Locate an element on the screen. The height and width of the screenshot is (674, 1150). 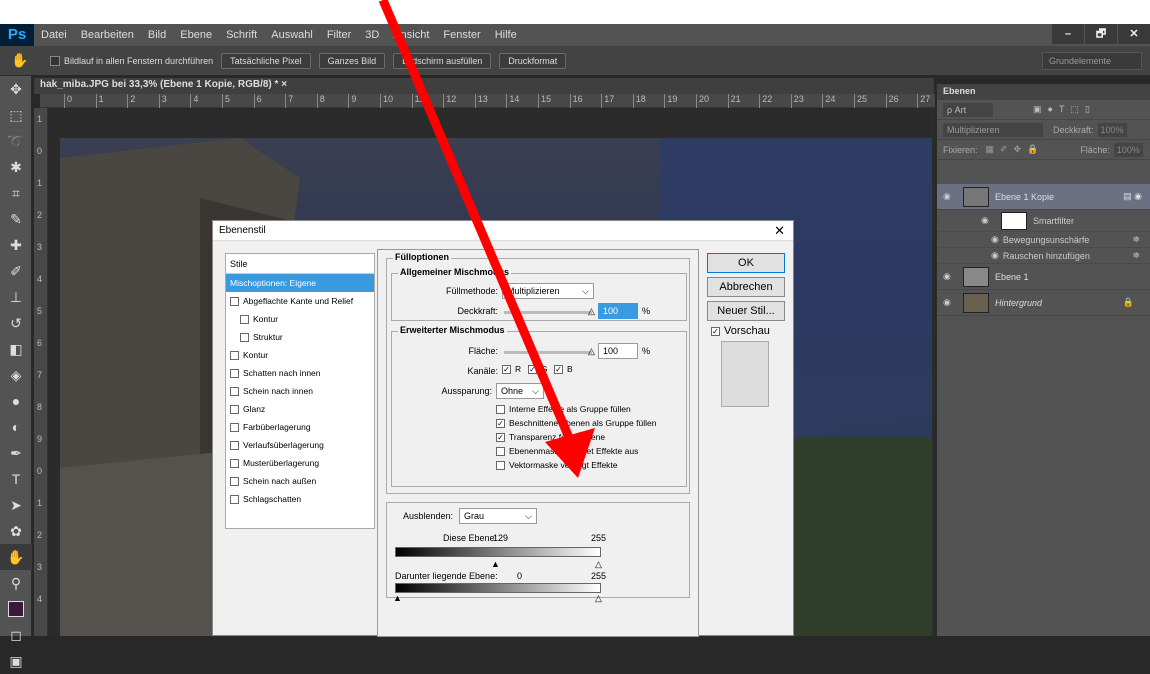
style-color-overlay: Farbüberlagerung is located at coordinates (300, 427).